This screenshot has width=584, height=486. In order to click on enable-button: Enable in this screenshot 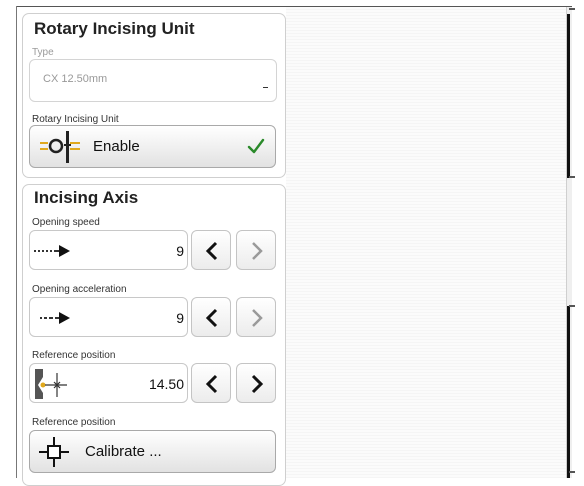, I will do `click(152, 146)`.